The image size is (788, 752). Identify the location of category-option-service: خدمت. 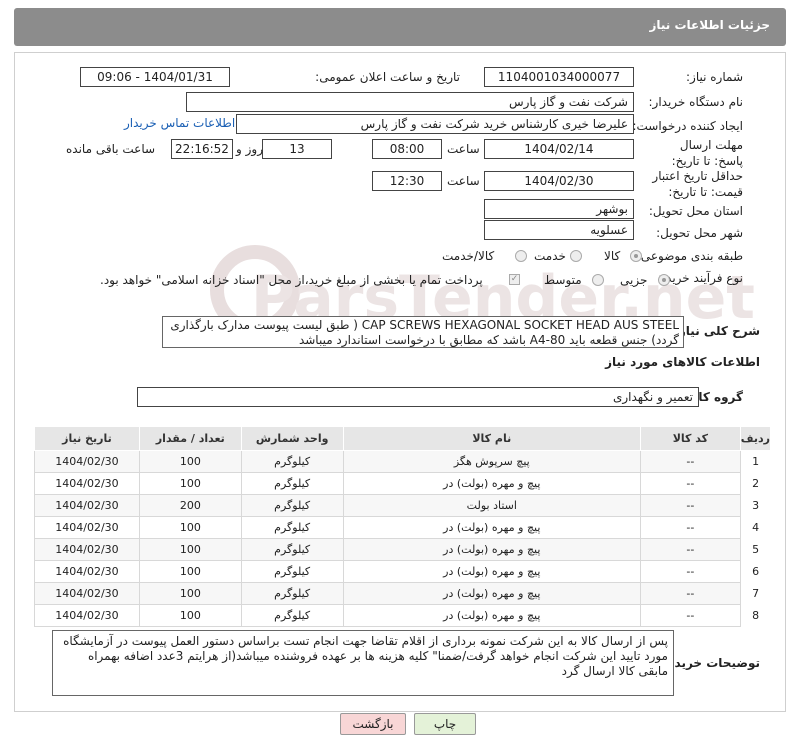
(550, 256).